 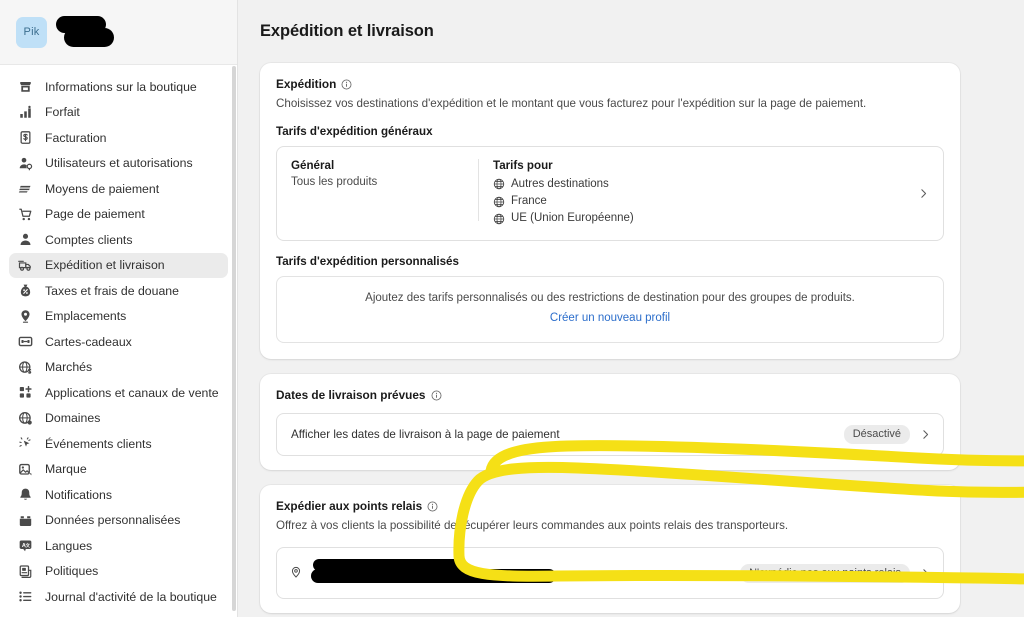 What do you see at coordinates (89, 239) in the screenshot?
I see `sidebar-item-label: Comptes clients` at bounding box center [89, 239].